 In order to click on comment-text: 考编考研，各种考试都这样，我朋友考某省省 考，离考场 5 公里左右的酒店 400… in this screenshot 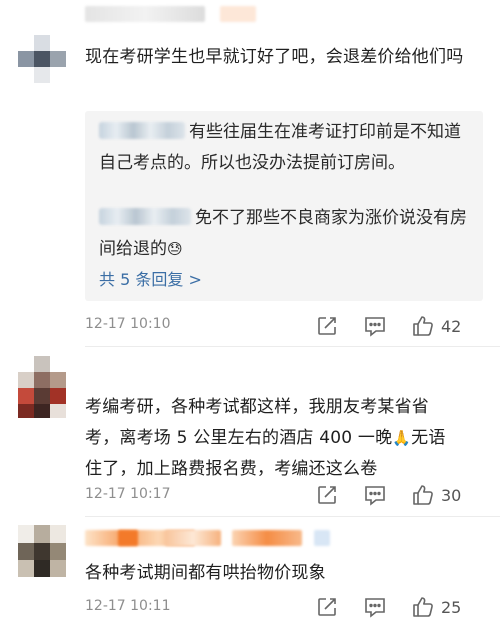, I will do `click(282, 438)`.